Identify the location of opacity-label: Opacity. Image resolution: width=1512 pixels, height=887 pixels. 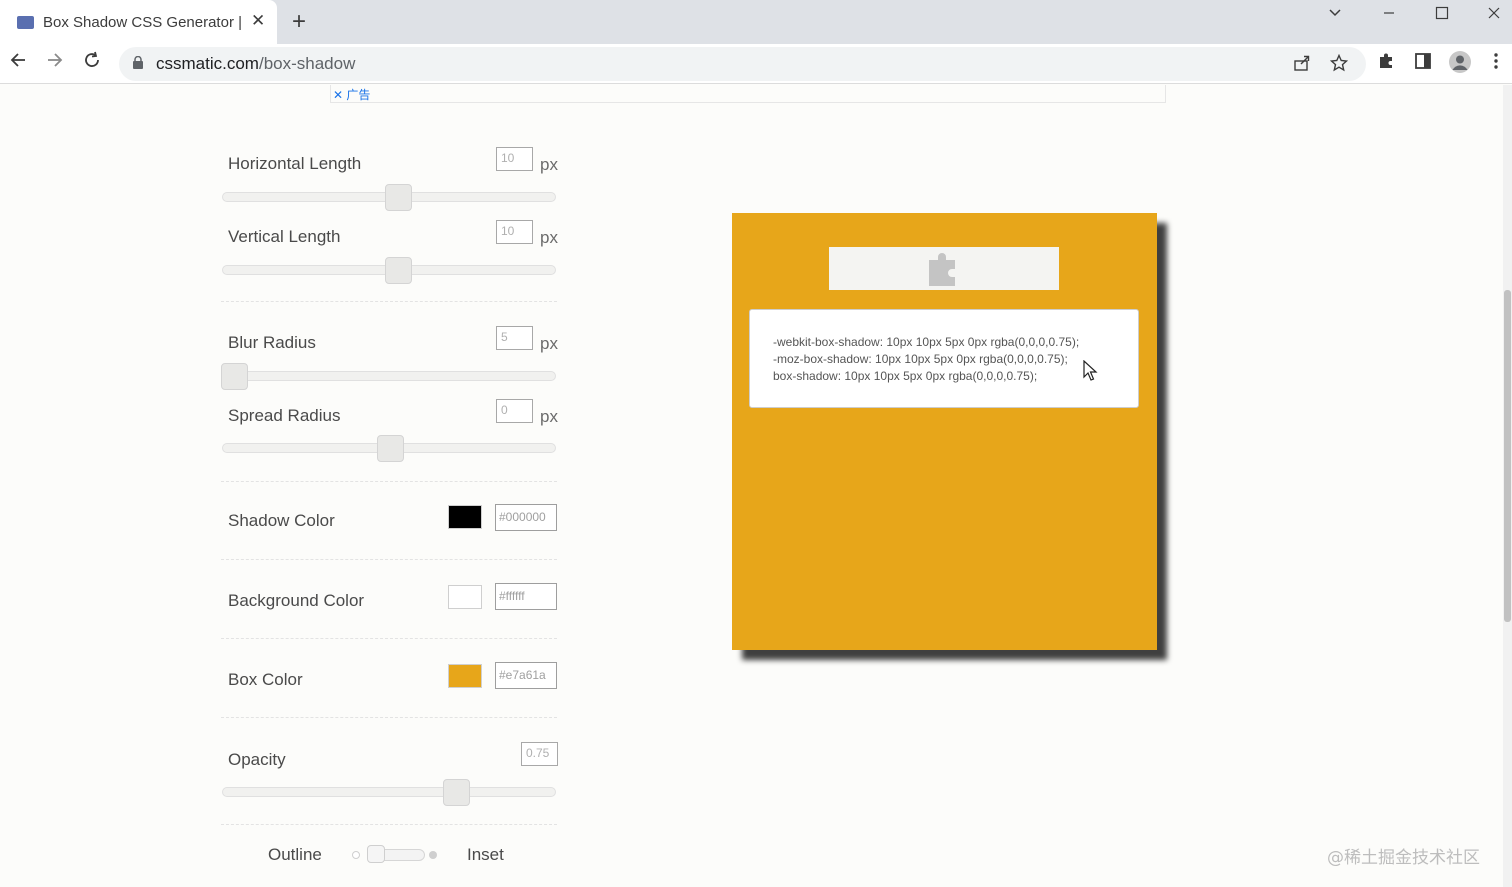
(257, 759).